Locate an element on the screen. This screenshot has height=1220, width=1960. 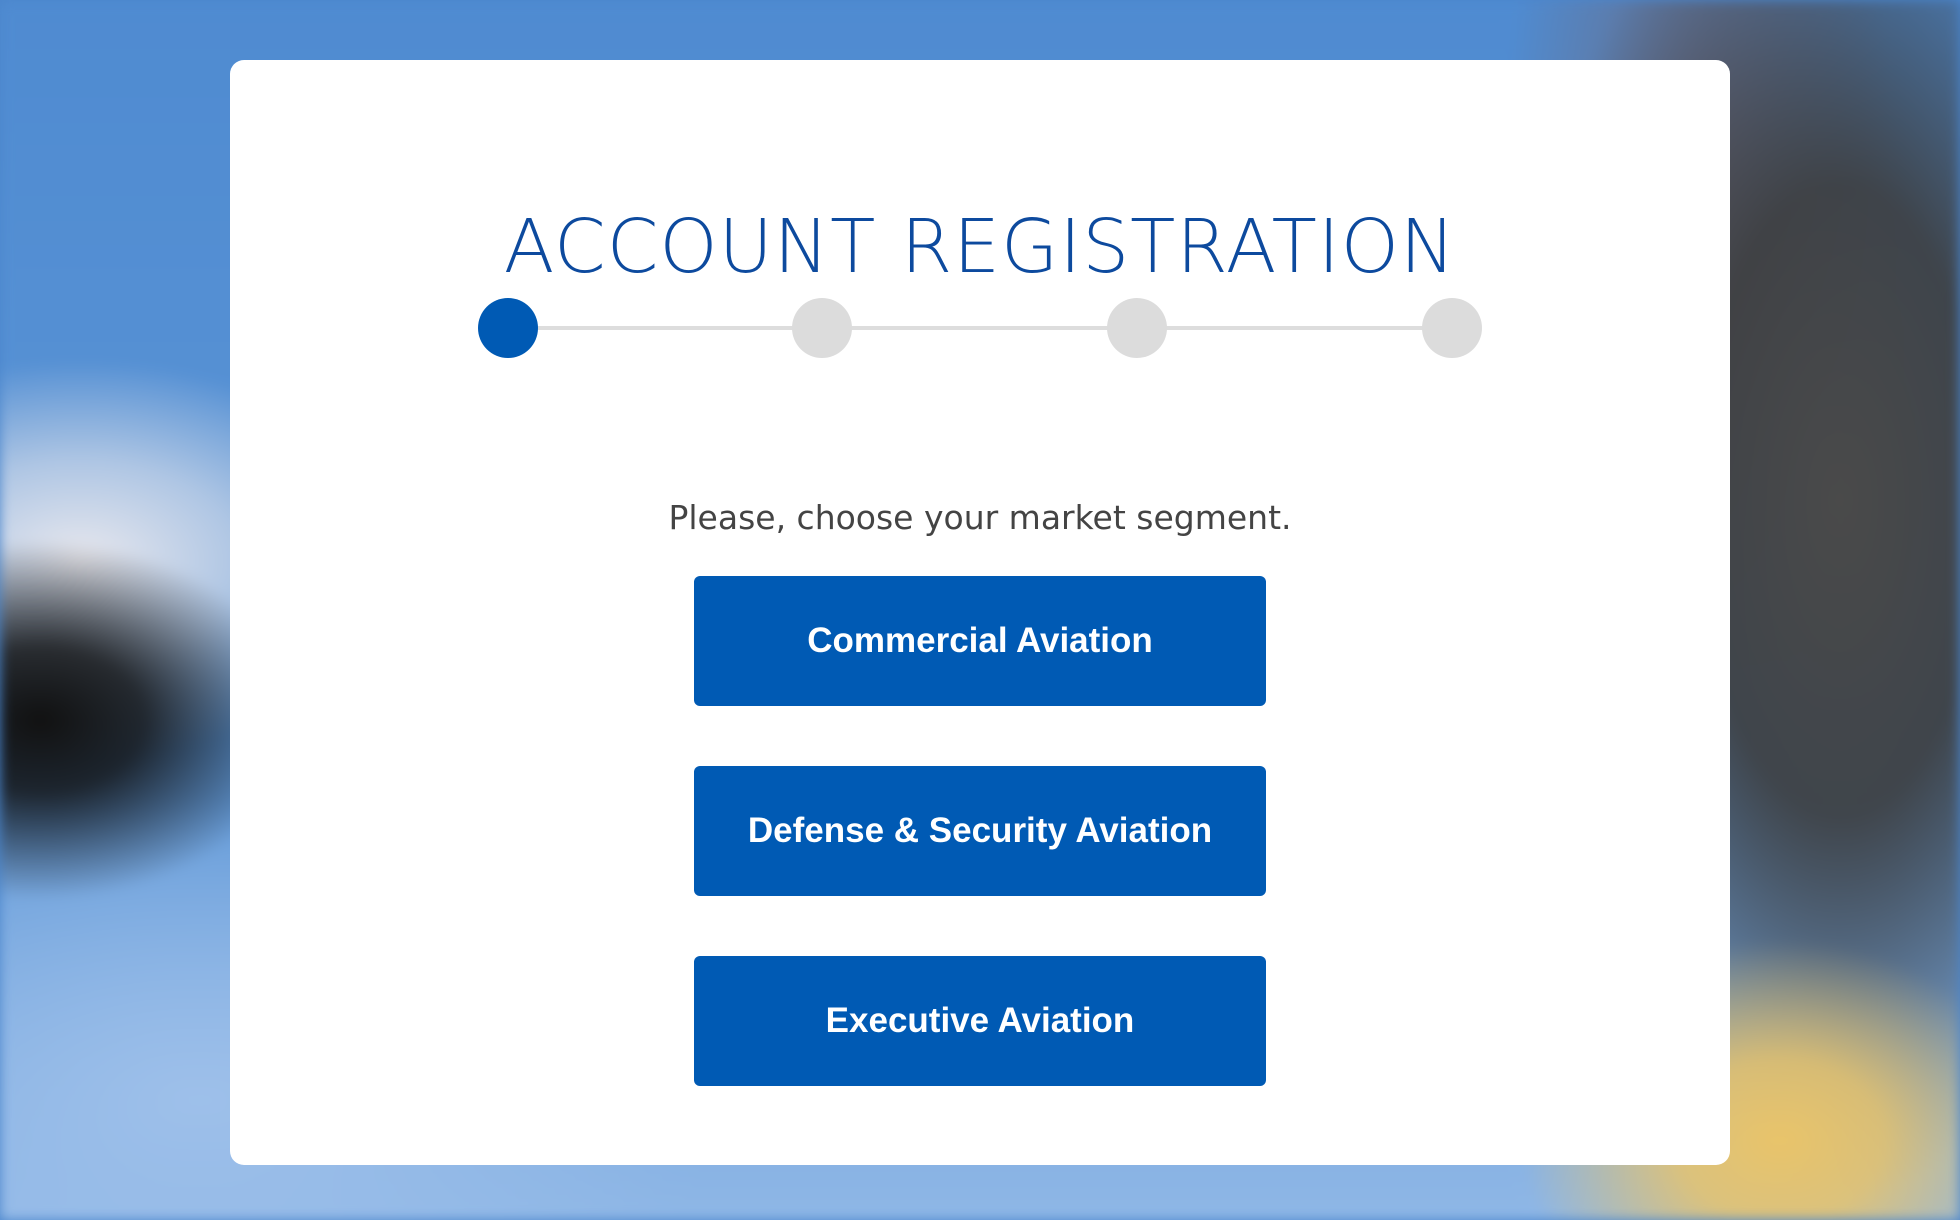
page-title: ACCOUNT REGISTRATION is located at coordinates (980, 247).